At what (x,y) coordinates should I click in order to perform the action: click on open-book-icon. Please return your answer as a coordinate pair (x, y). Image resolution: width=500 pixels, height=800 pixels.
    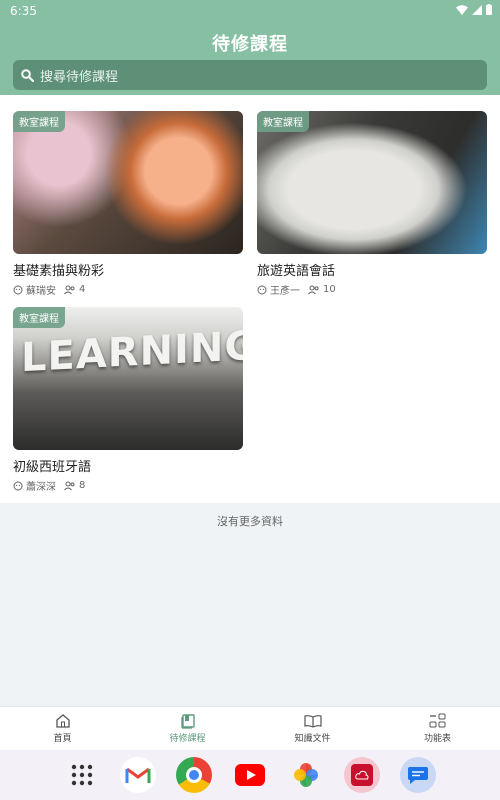
    Looking at the image, I should click on (312, 721).